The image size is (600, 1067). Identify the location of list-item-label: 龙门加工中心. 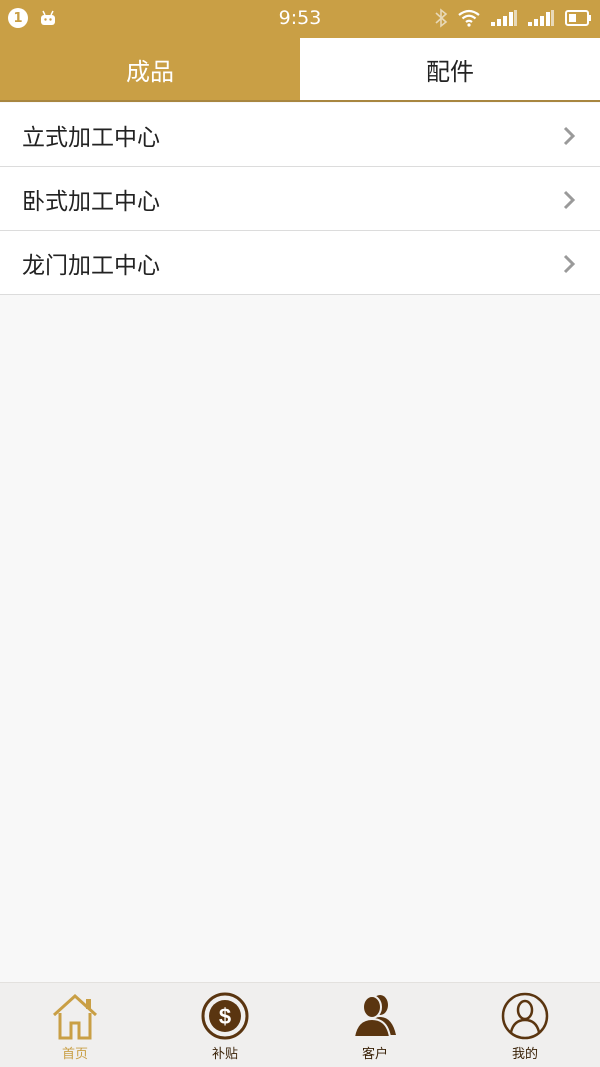
(91, 265).